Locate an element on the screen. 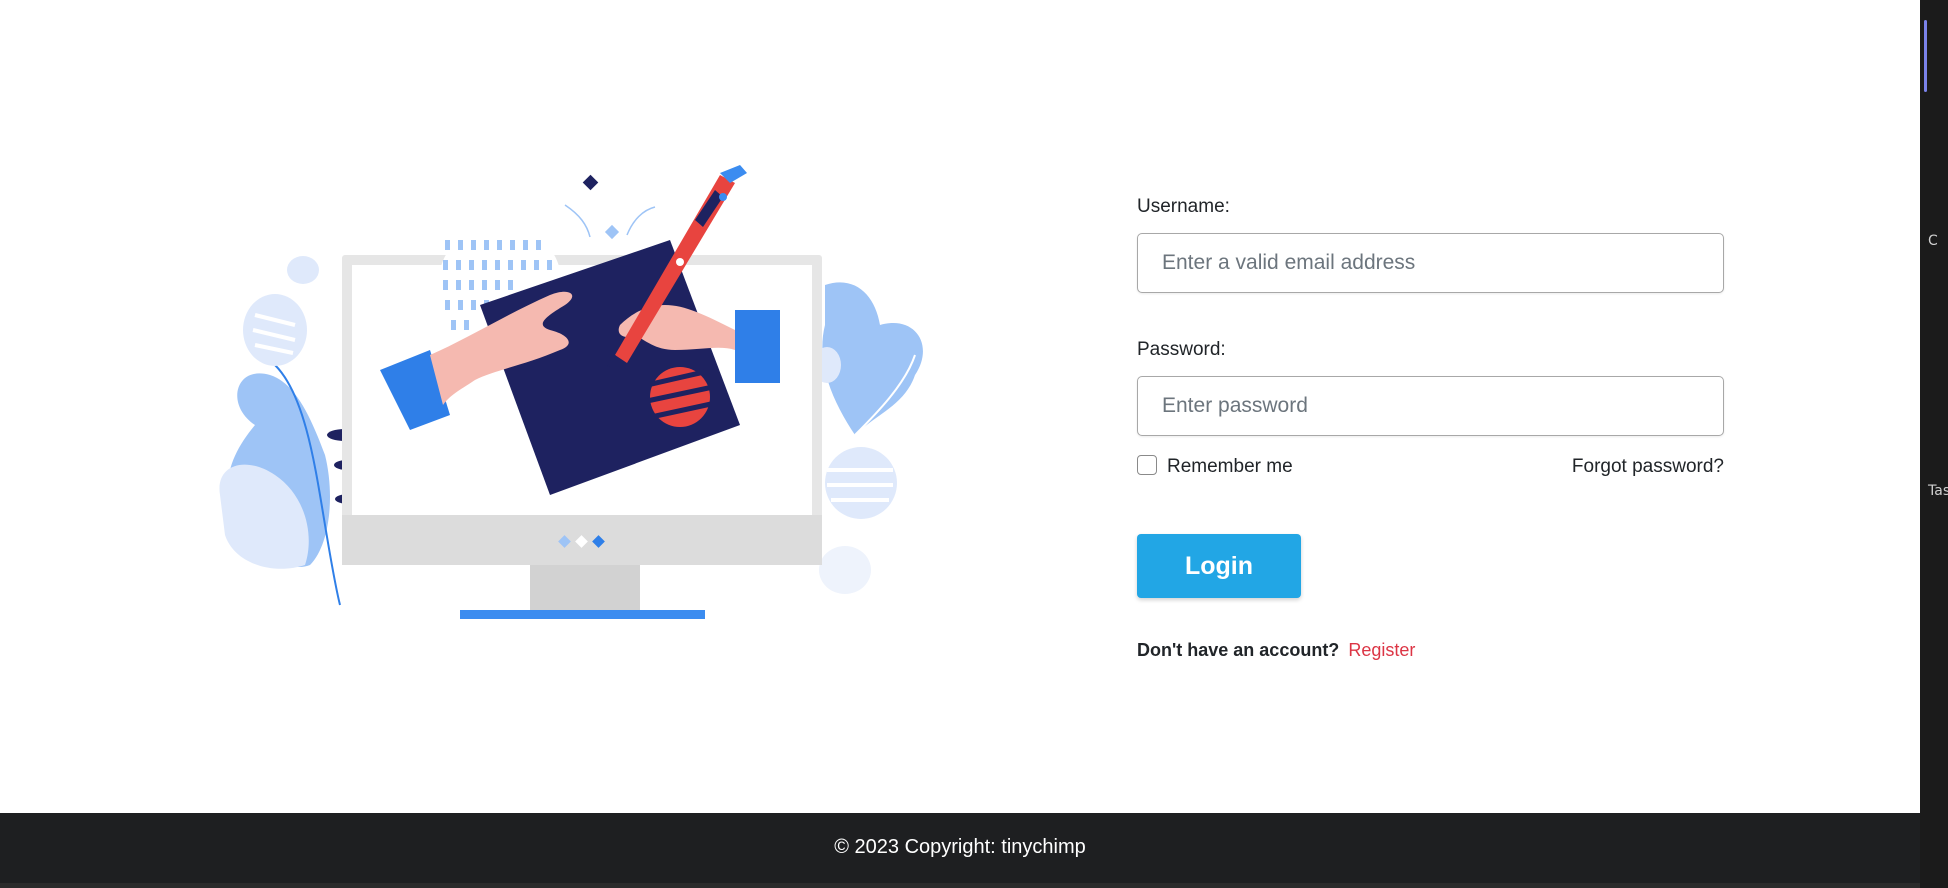  footer: © 2023 Copyright: tinychimp is located at coordinates (960, 850).